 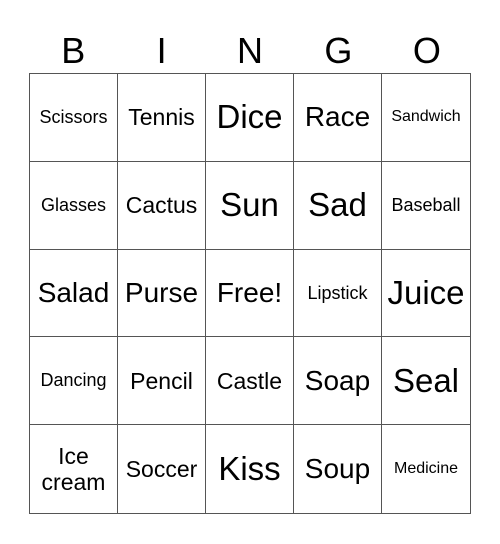 What do you see at coordinates (426, 118) in the screenshot?
I see `bingo-cell: Sandwich` at bounding box center [426, 118].